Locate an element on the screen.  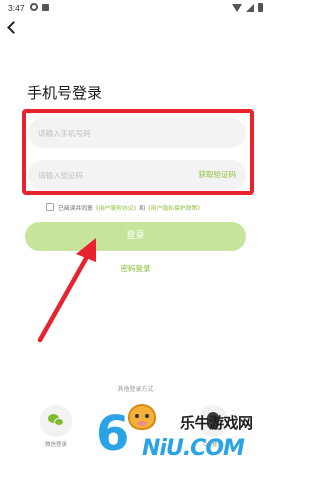
agreement-checkbox is located at coordinates (50, 207).